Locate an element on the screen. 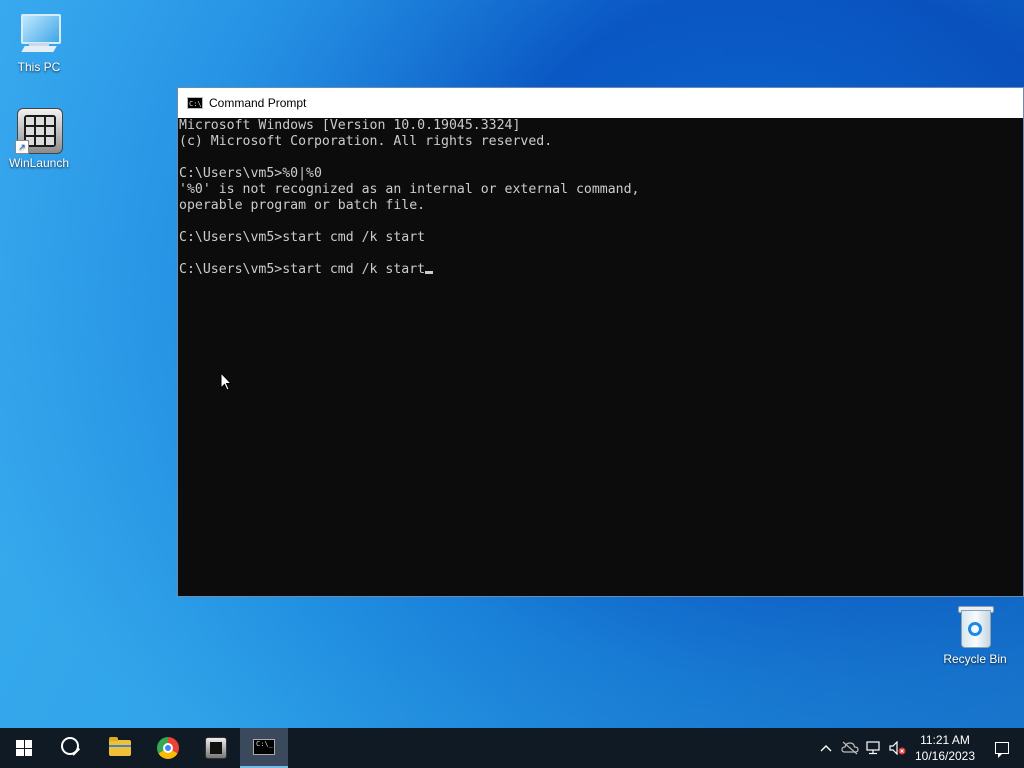 The height and width of the screenshot is (768, 1024). chevron-up-icon is located at coordinates (826, 748).